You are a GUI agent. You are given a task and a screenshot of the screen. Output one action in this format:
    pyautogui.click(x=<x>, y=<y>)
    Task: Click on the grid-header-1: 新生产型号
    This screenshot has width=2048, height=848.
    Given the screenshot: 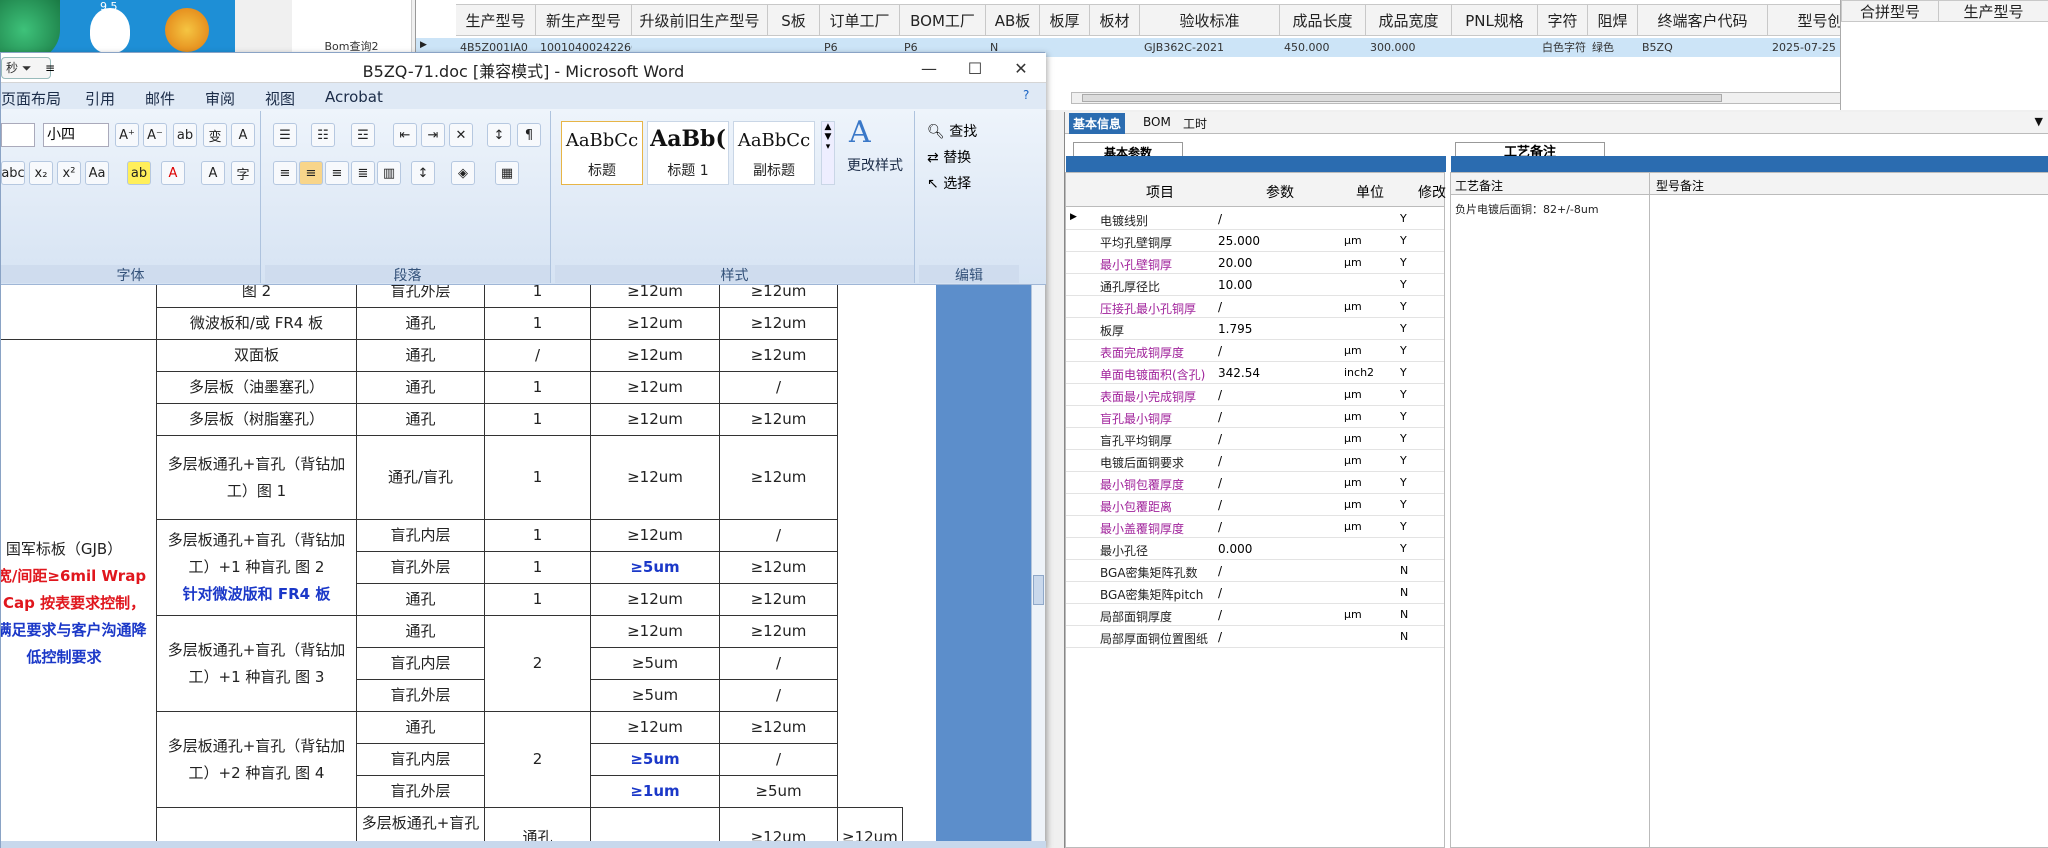 What is the action you would take?
    pyautogui.click(x=584, y=20)
    